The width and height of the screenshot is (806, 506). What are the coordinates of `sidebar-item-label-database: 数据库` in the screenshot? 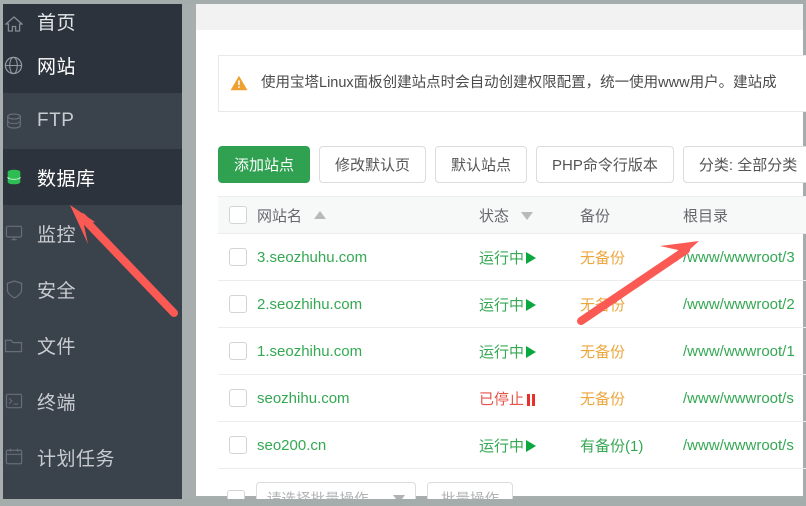 It's located at (66, 179).